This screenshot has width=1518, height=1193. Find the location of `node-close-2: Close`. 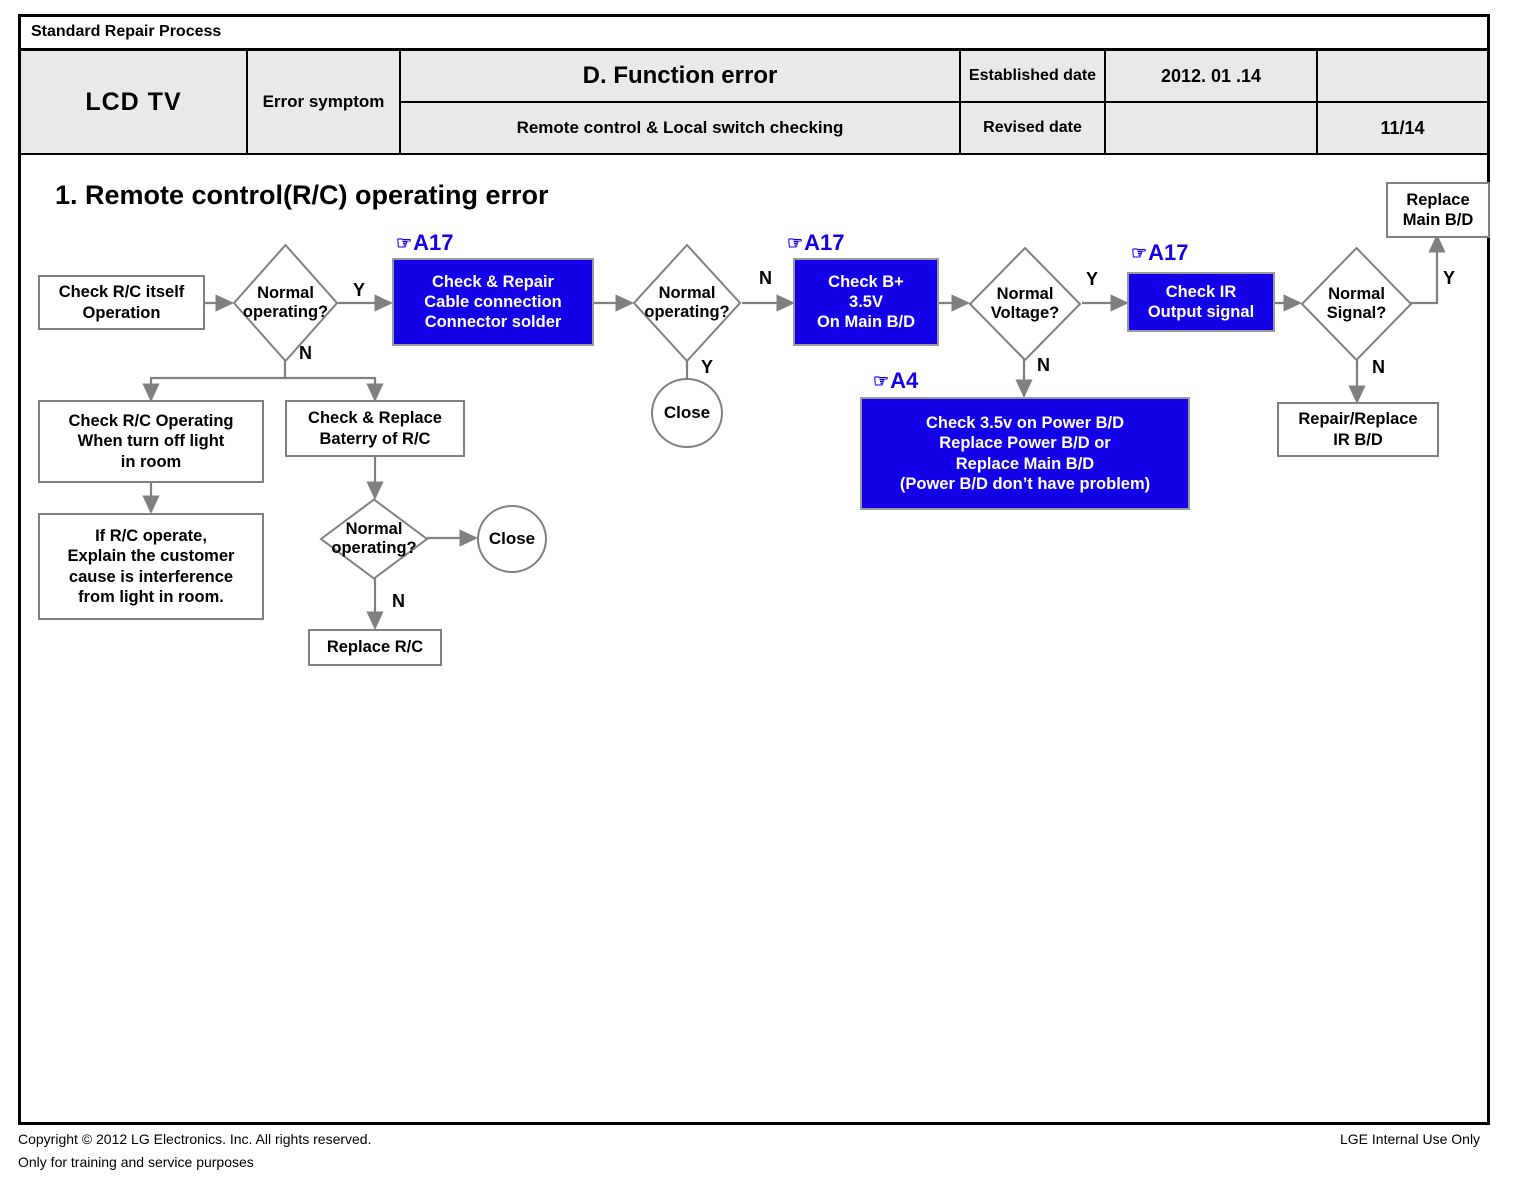

node-close-2: Close is located at coordinates (512, 539).